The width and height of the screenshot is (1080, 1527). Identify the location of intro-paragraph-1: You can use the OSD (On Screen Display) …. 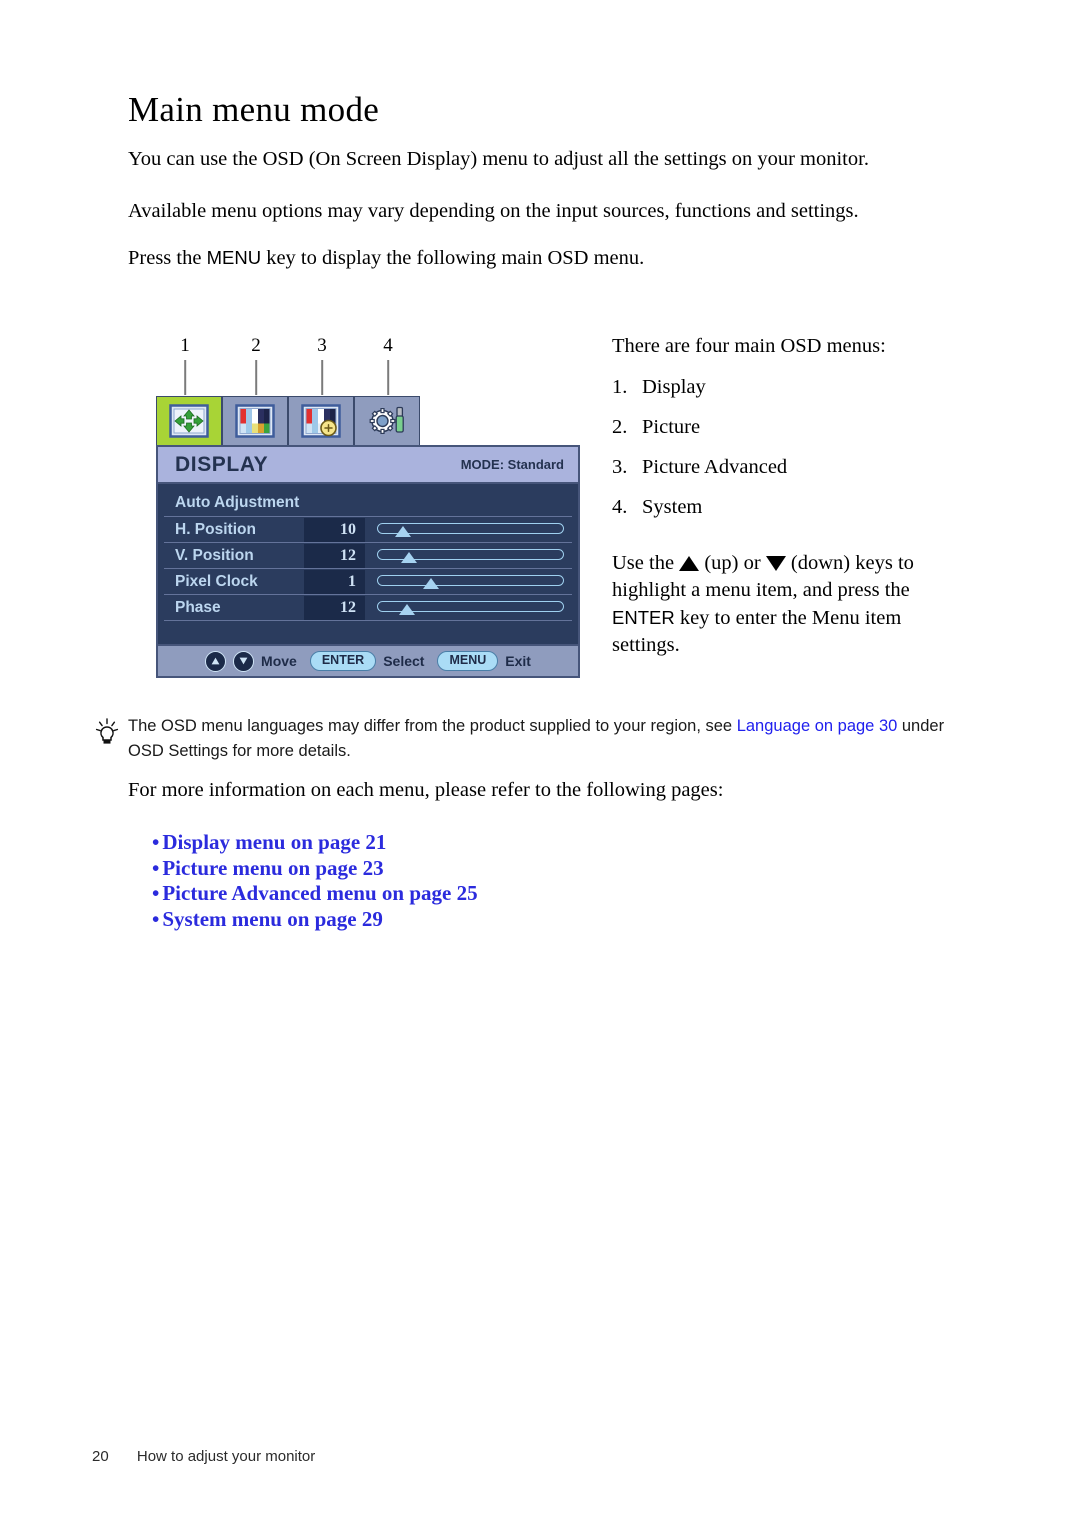
(498, 159).